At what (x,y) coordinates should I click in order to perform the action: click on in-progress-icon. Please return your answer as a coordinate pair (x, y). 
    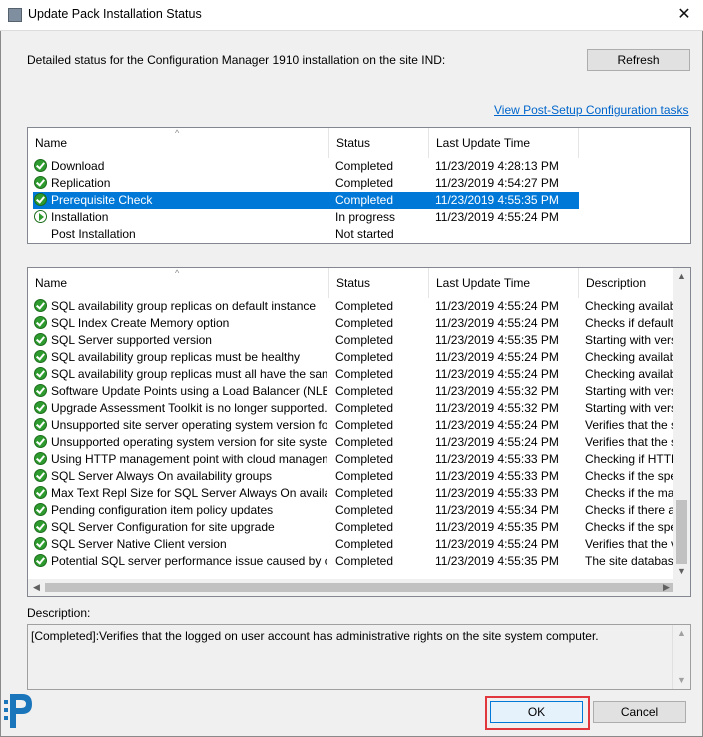
    Looking at the image, I should click on (40, 216).